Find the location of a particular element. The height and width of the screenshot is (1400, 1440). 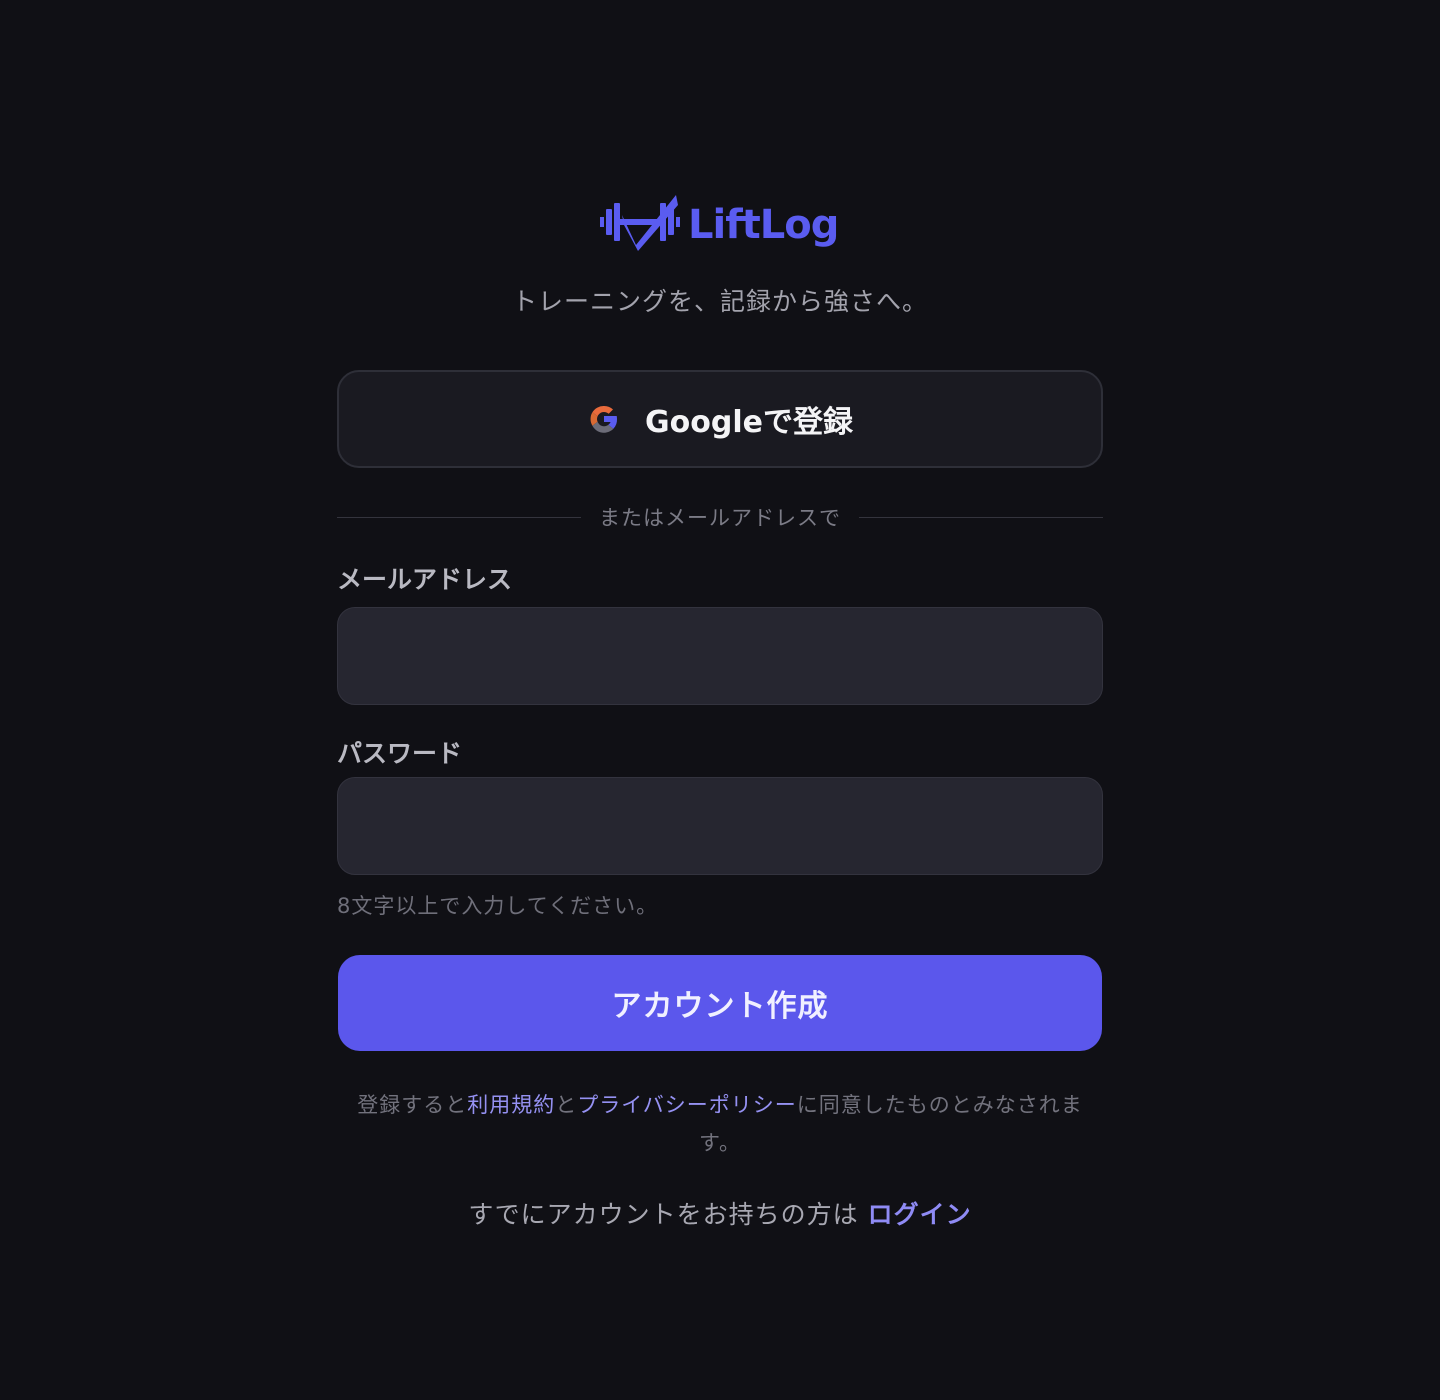

brand-logo: LiftLog is located at coordinates (720, 221).